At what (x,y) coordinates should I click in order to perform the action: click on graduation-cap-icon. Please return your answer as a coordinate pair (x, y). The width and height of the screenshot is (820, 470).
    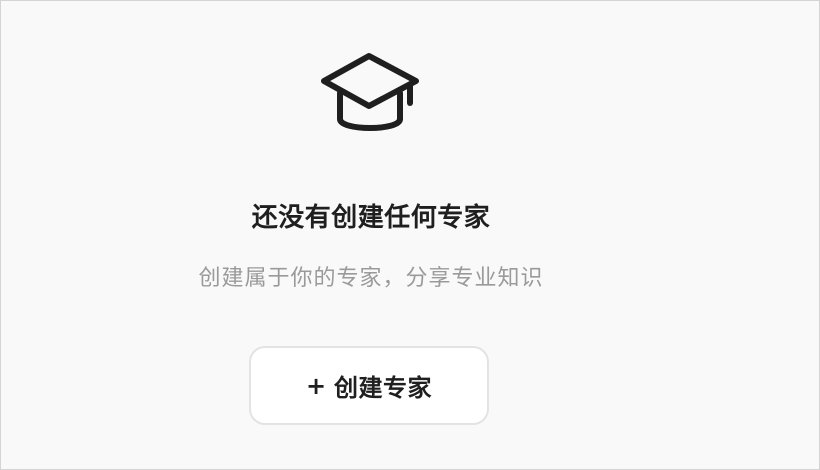
    Looking at the image, I should click on (370, 92).